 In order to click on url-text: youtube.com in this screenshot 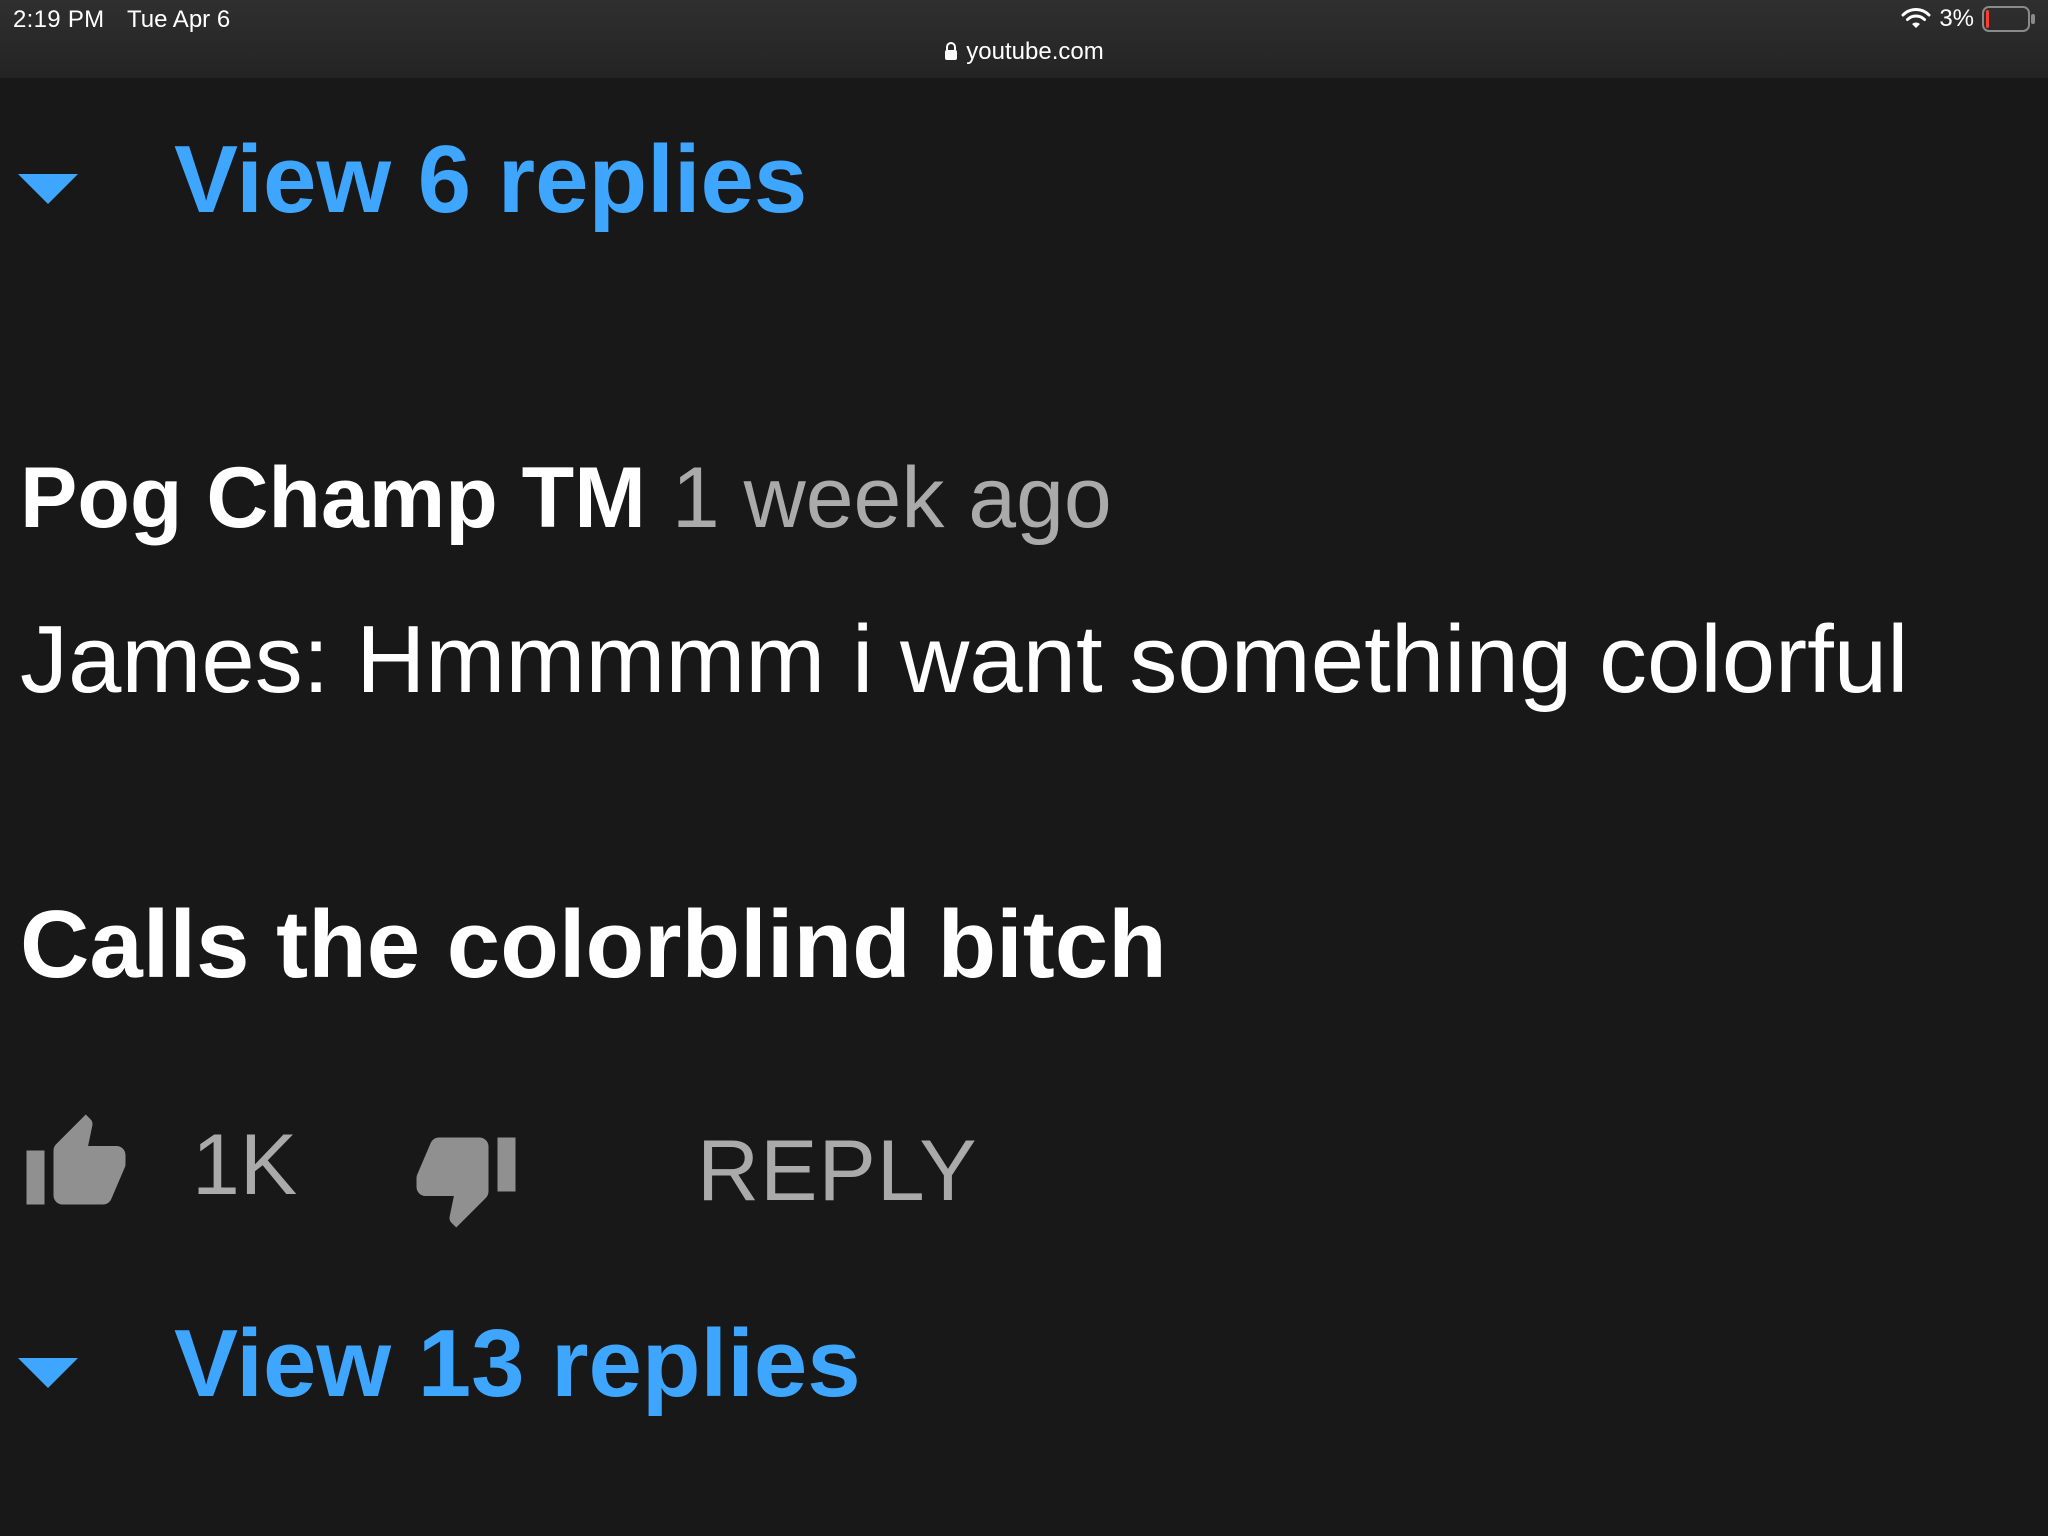, I will do `click(1035, 51)`.